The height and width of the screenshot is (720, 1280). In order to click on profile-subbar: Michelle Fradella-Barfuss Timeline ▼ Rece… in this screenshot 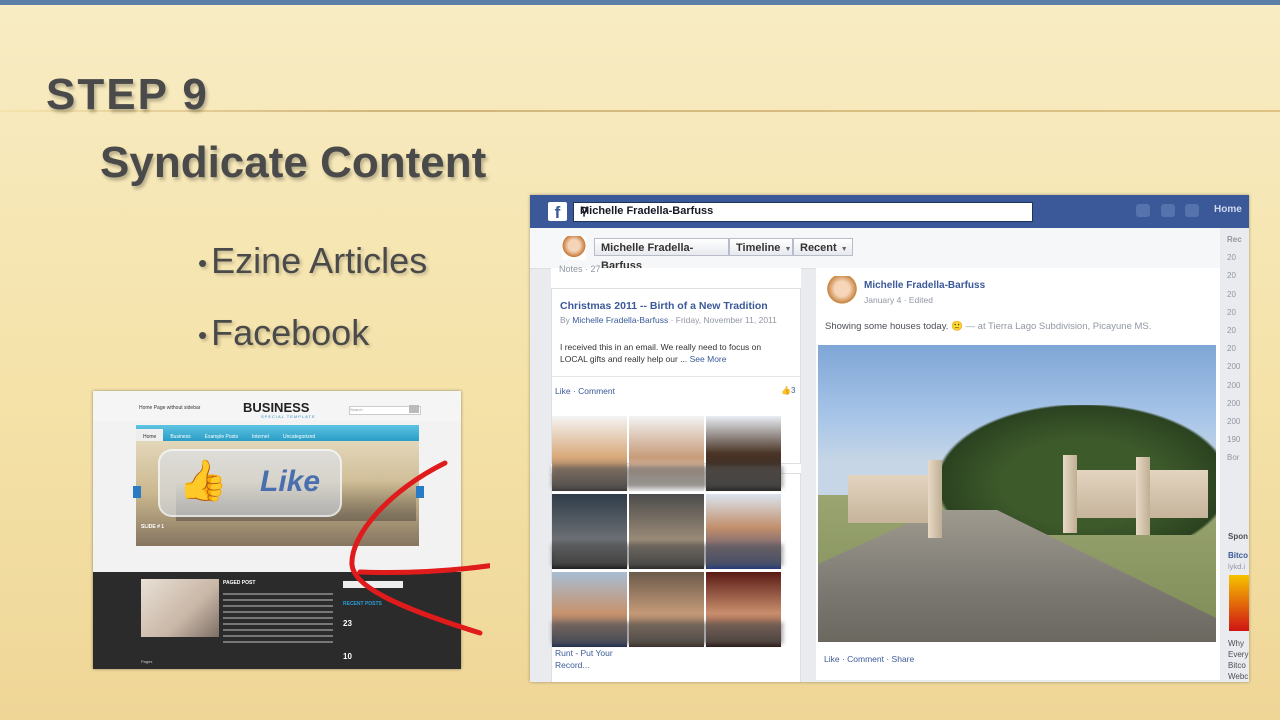, I will do `click(875, 250)`.